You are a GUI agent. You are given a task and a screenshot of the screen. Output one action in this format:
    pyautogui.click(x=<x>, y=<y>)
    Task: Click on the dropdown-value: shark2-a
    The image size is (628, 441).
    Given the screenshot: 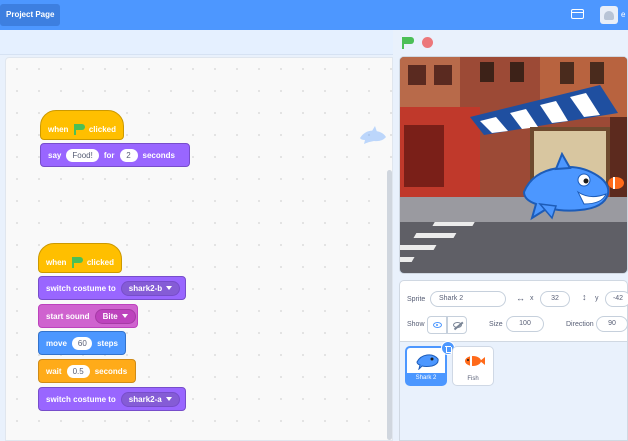 What is the action you would take?
    pyautogui.click(x=145, y=399)
    